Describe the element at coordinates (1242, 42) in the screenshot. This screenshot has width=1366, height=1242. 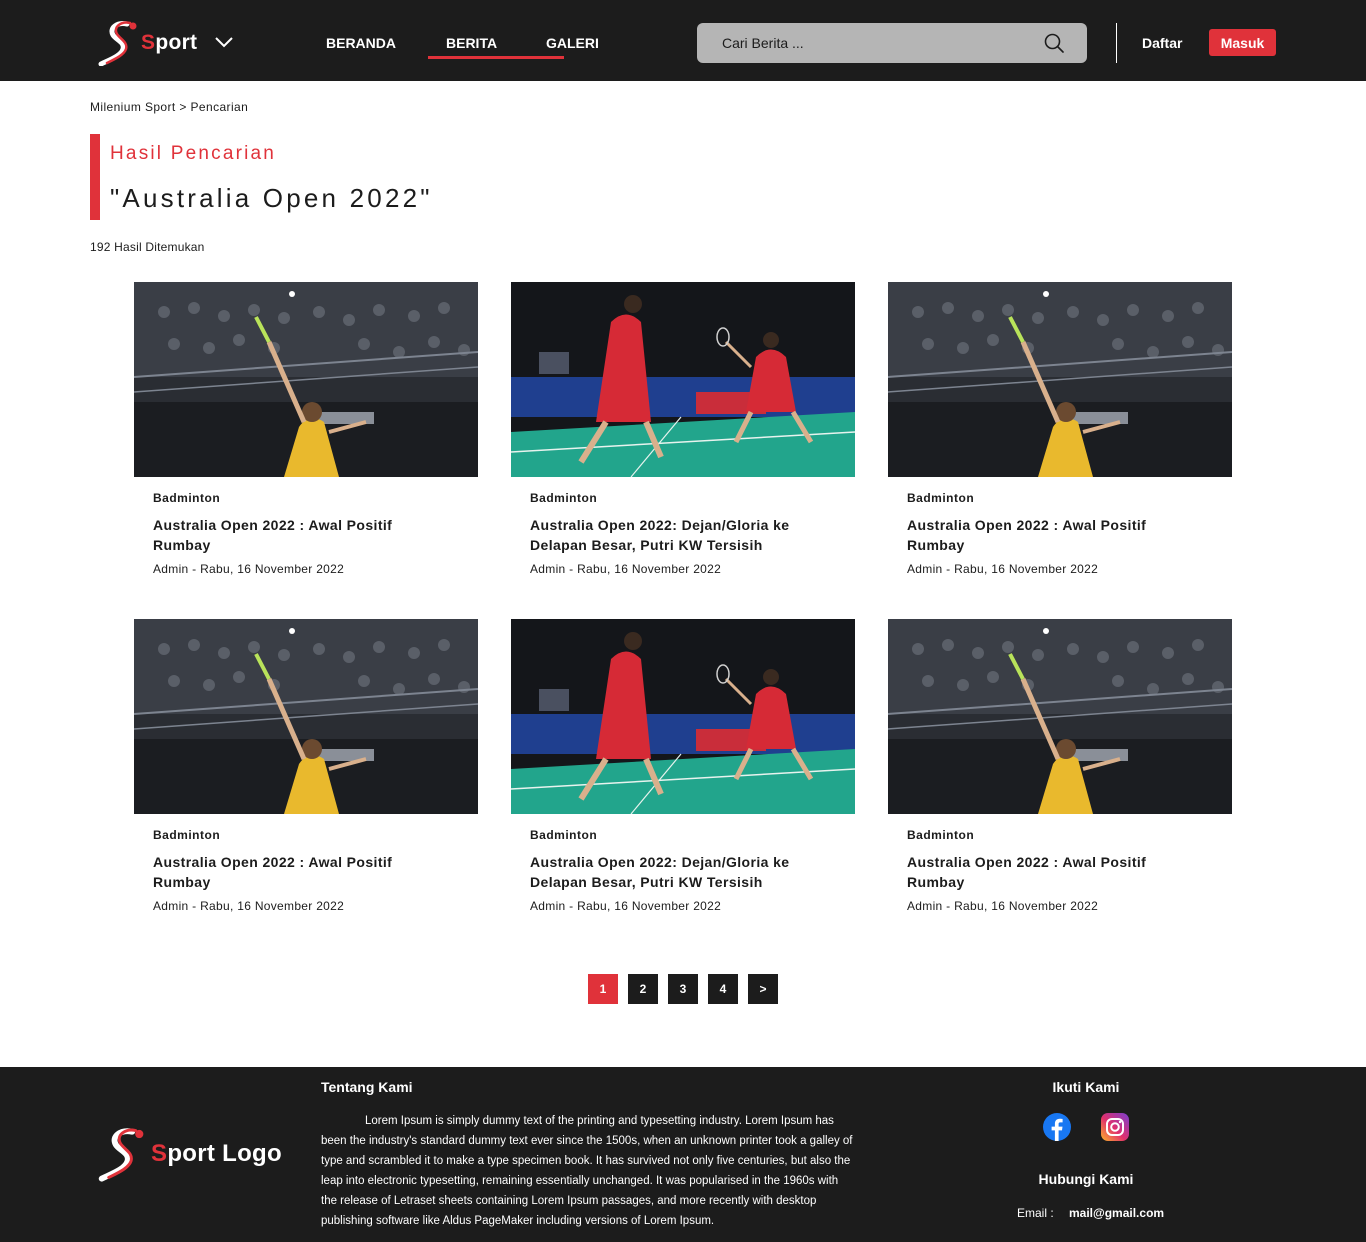
I see `login-button: Masuk` at that location.